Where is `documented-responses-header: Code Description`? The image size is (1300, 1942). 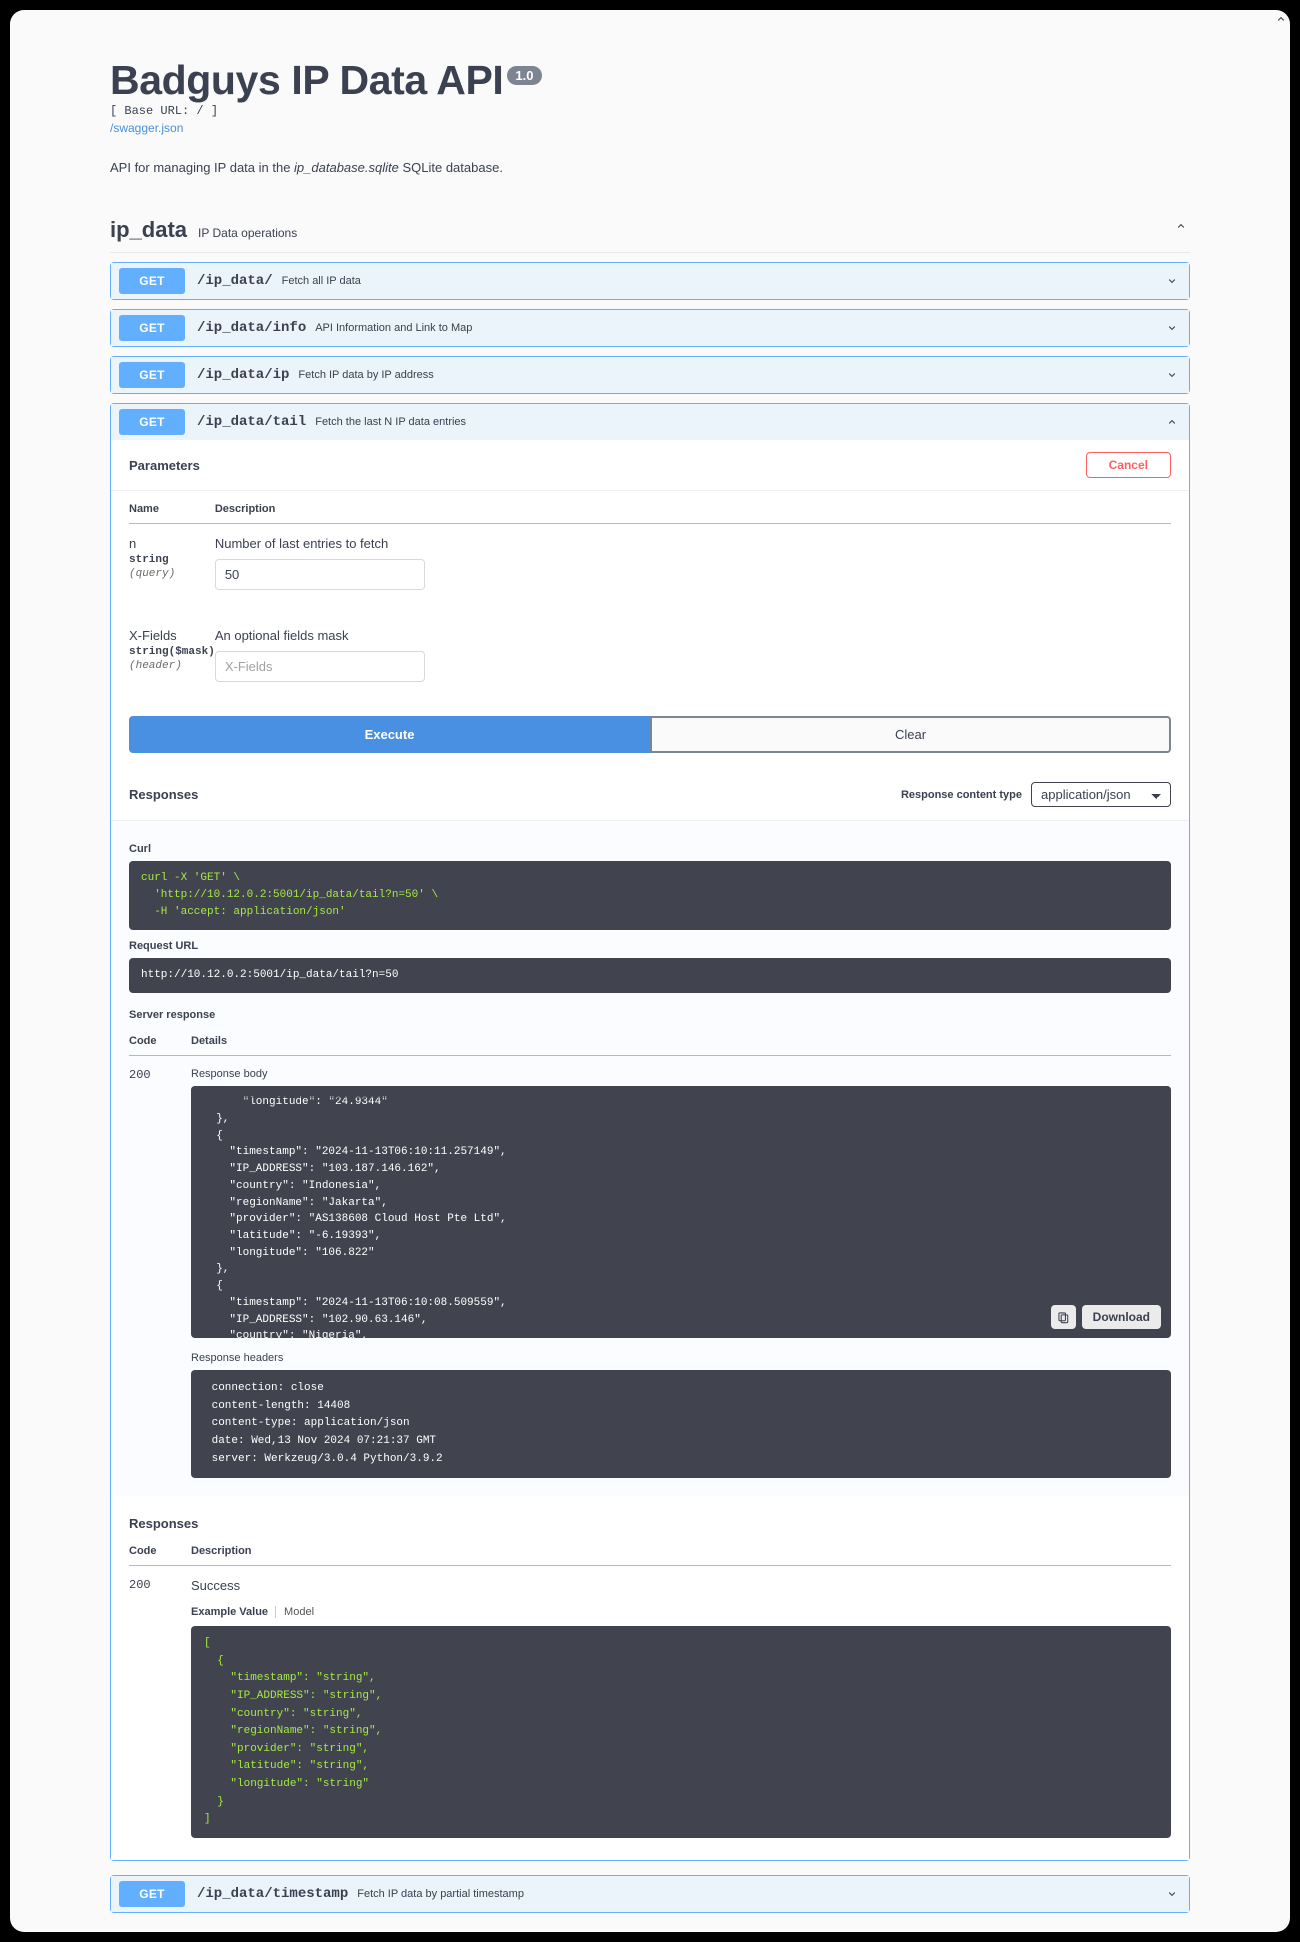
documented-responses-header: Code Description is located at coordinates (650, 1553).